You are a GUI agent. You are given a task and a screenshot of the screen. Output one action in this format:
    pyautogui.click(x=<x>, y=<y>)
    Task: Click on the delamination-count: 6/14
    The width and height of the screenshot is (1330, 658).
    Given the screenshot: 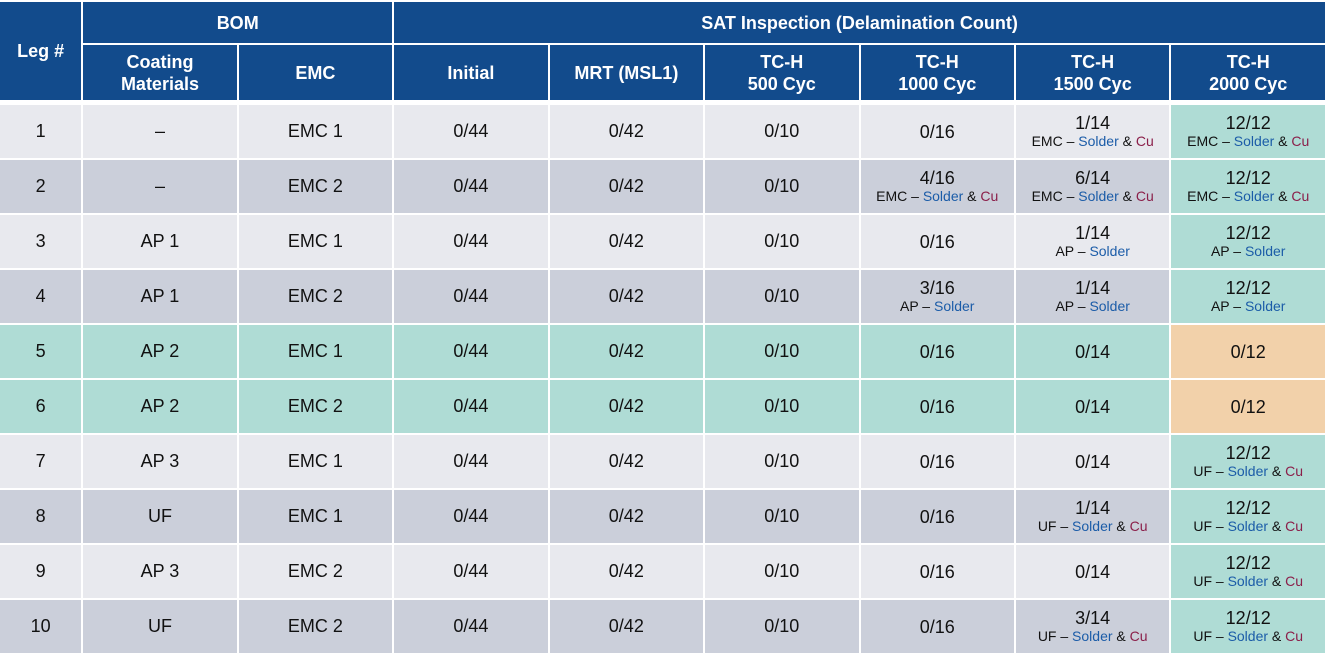 What is the action you would take?
    pyautogui.click(x=1093, y=178)
    